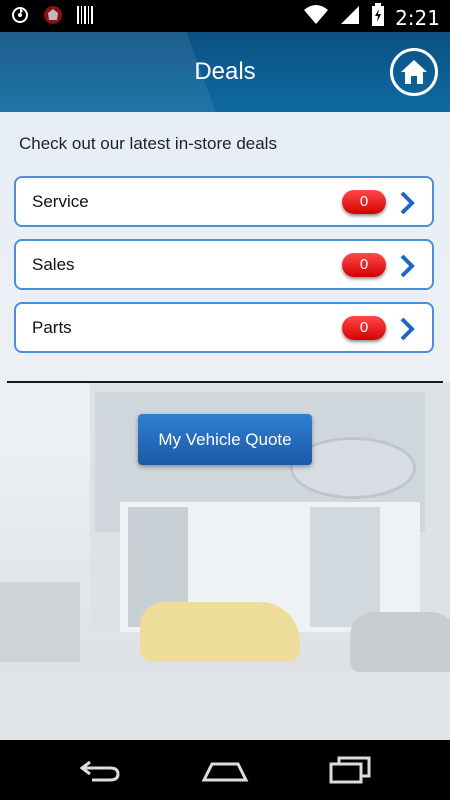 This screenshot has height=800, width=450. I want to click on status-left-icons, so click(52, 17).